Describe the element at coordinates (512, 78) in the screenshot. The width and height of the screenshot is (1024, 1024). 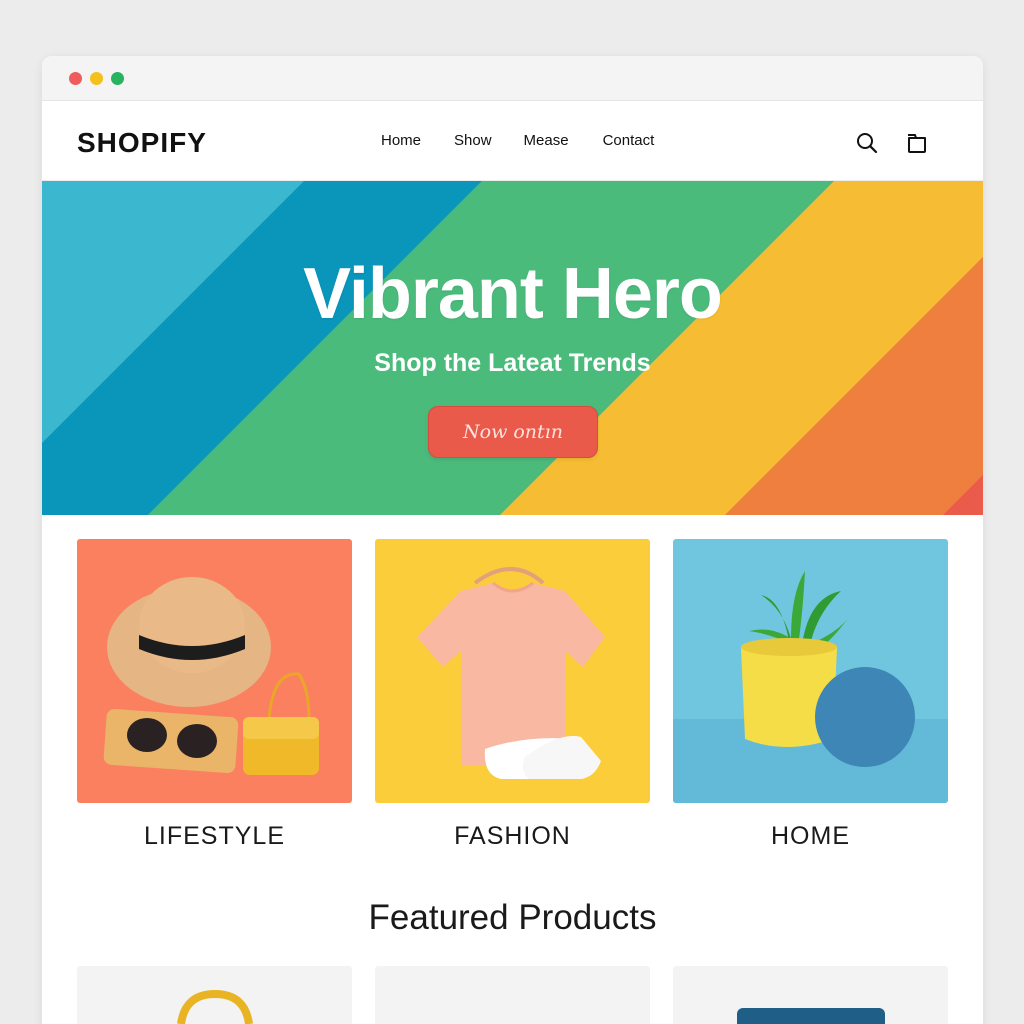
I see `window-titlebar` at that location.